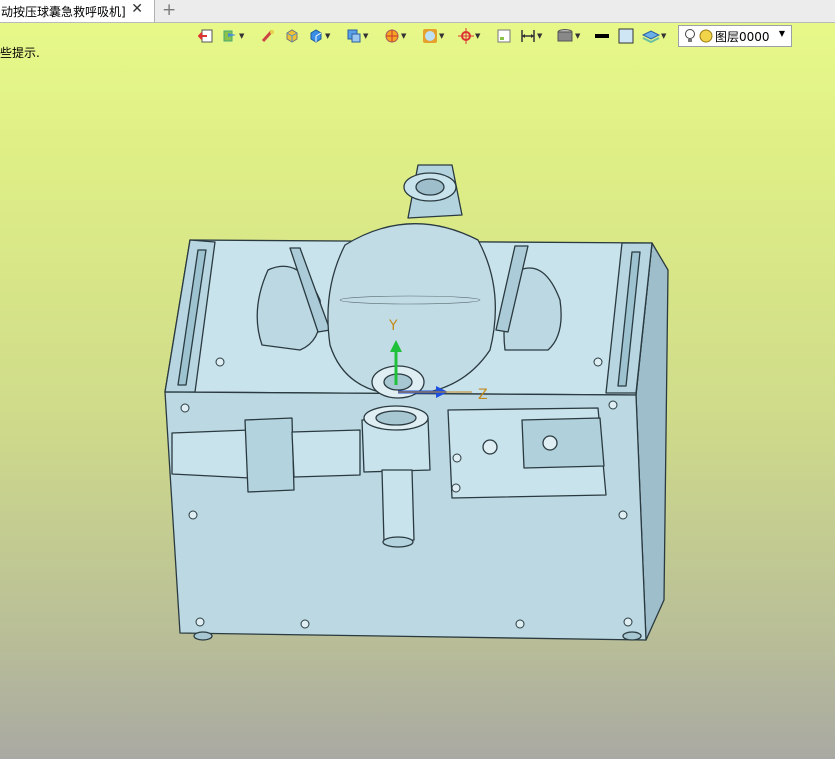  What do you see at coordinates (137, 9) in the screenshot?
I see `close-icon: ✕` at bounding box center [137, 9].